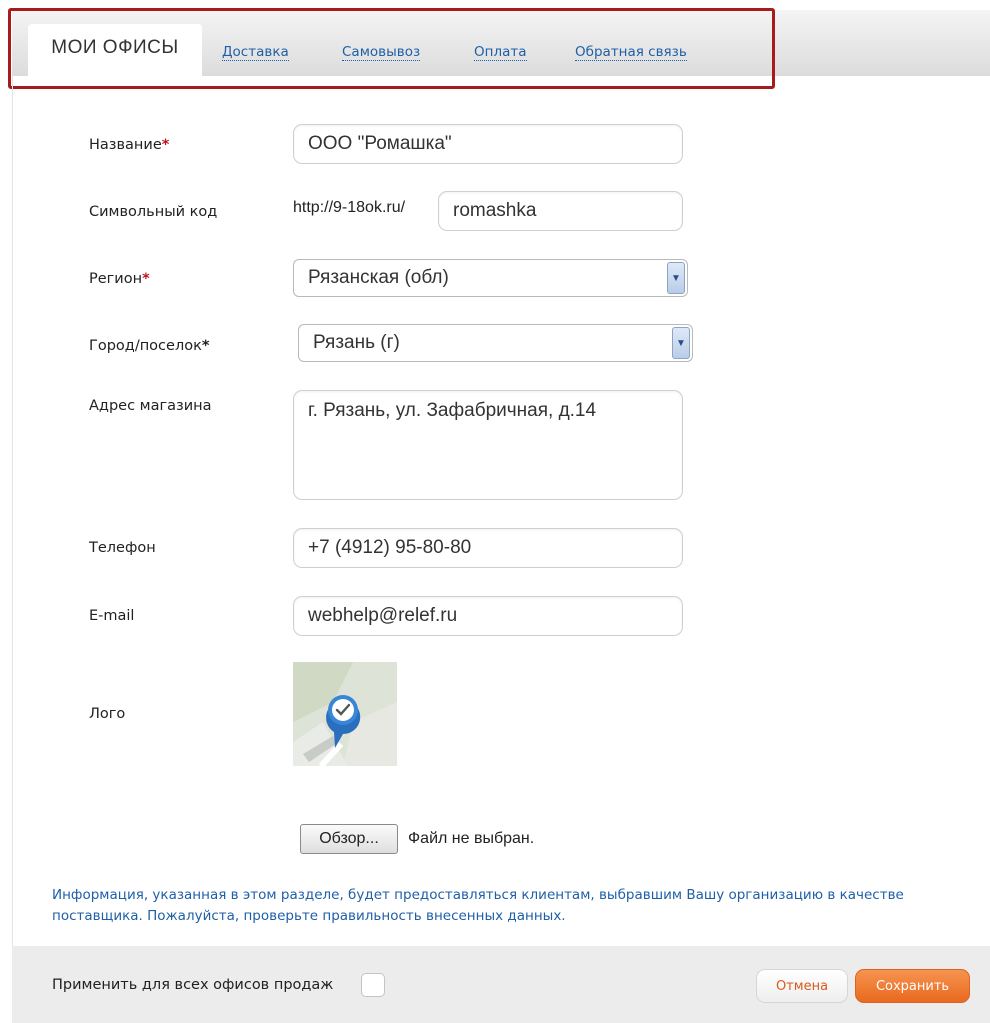  I want to click on city-label: Город/поселок*, so click(149, 346).